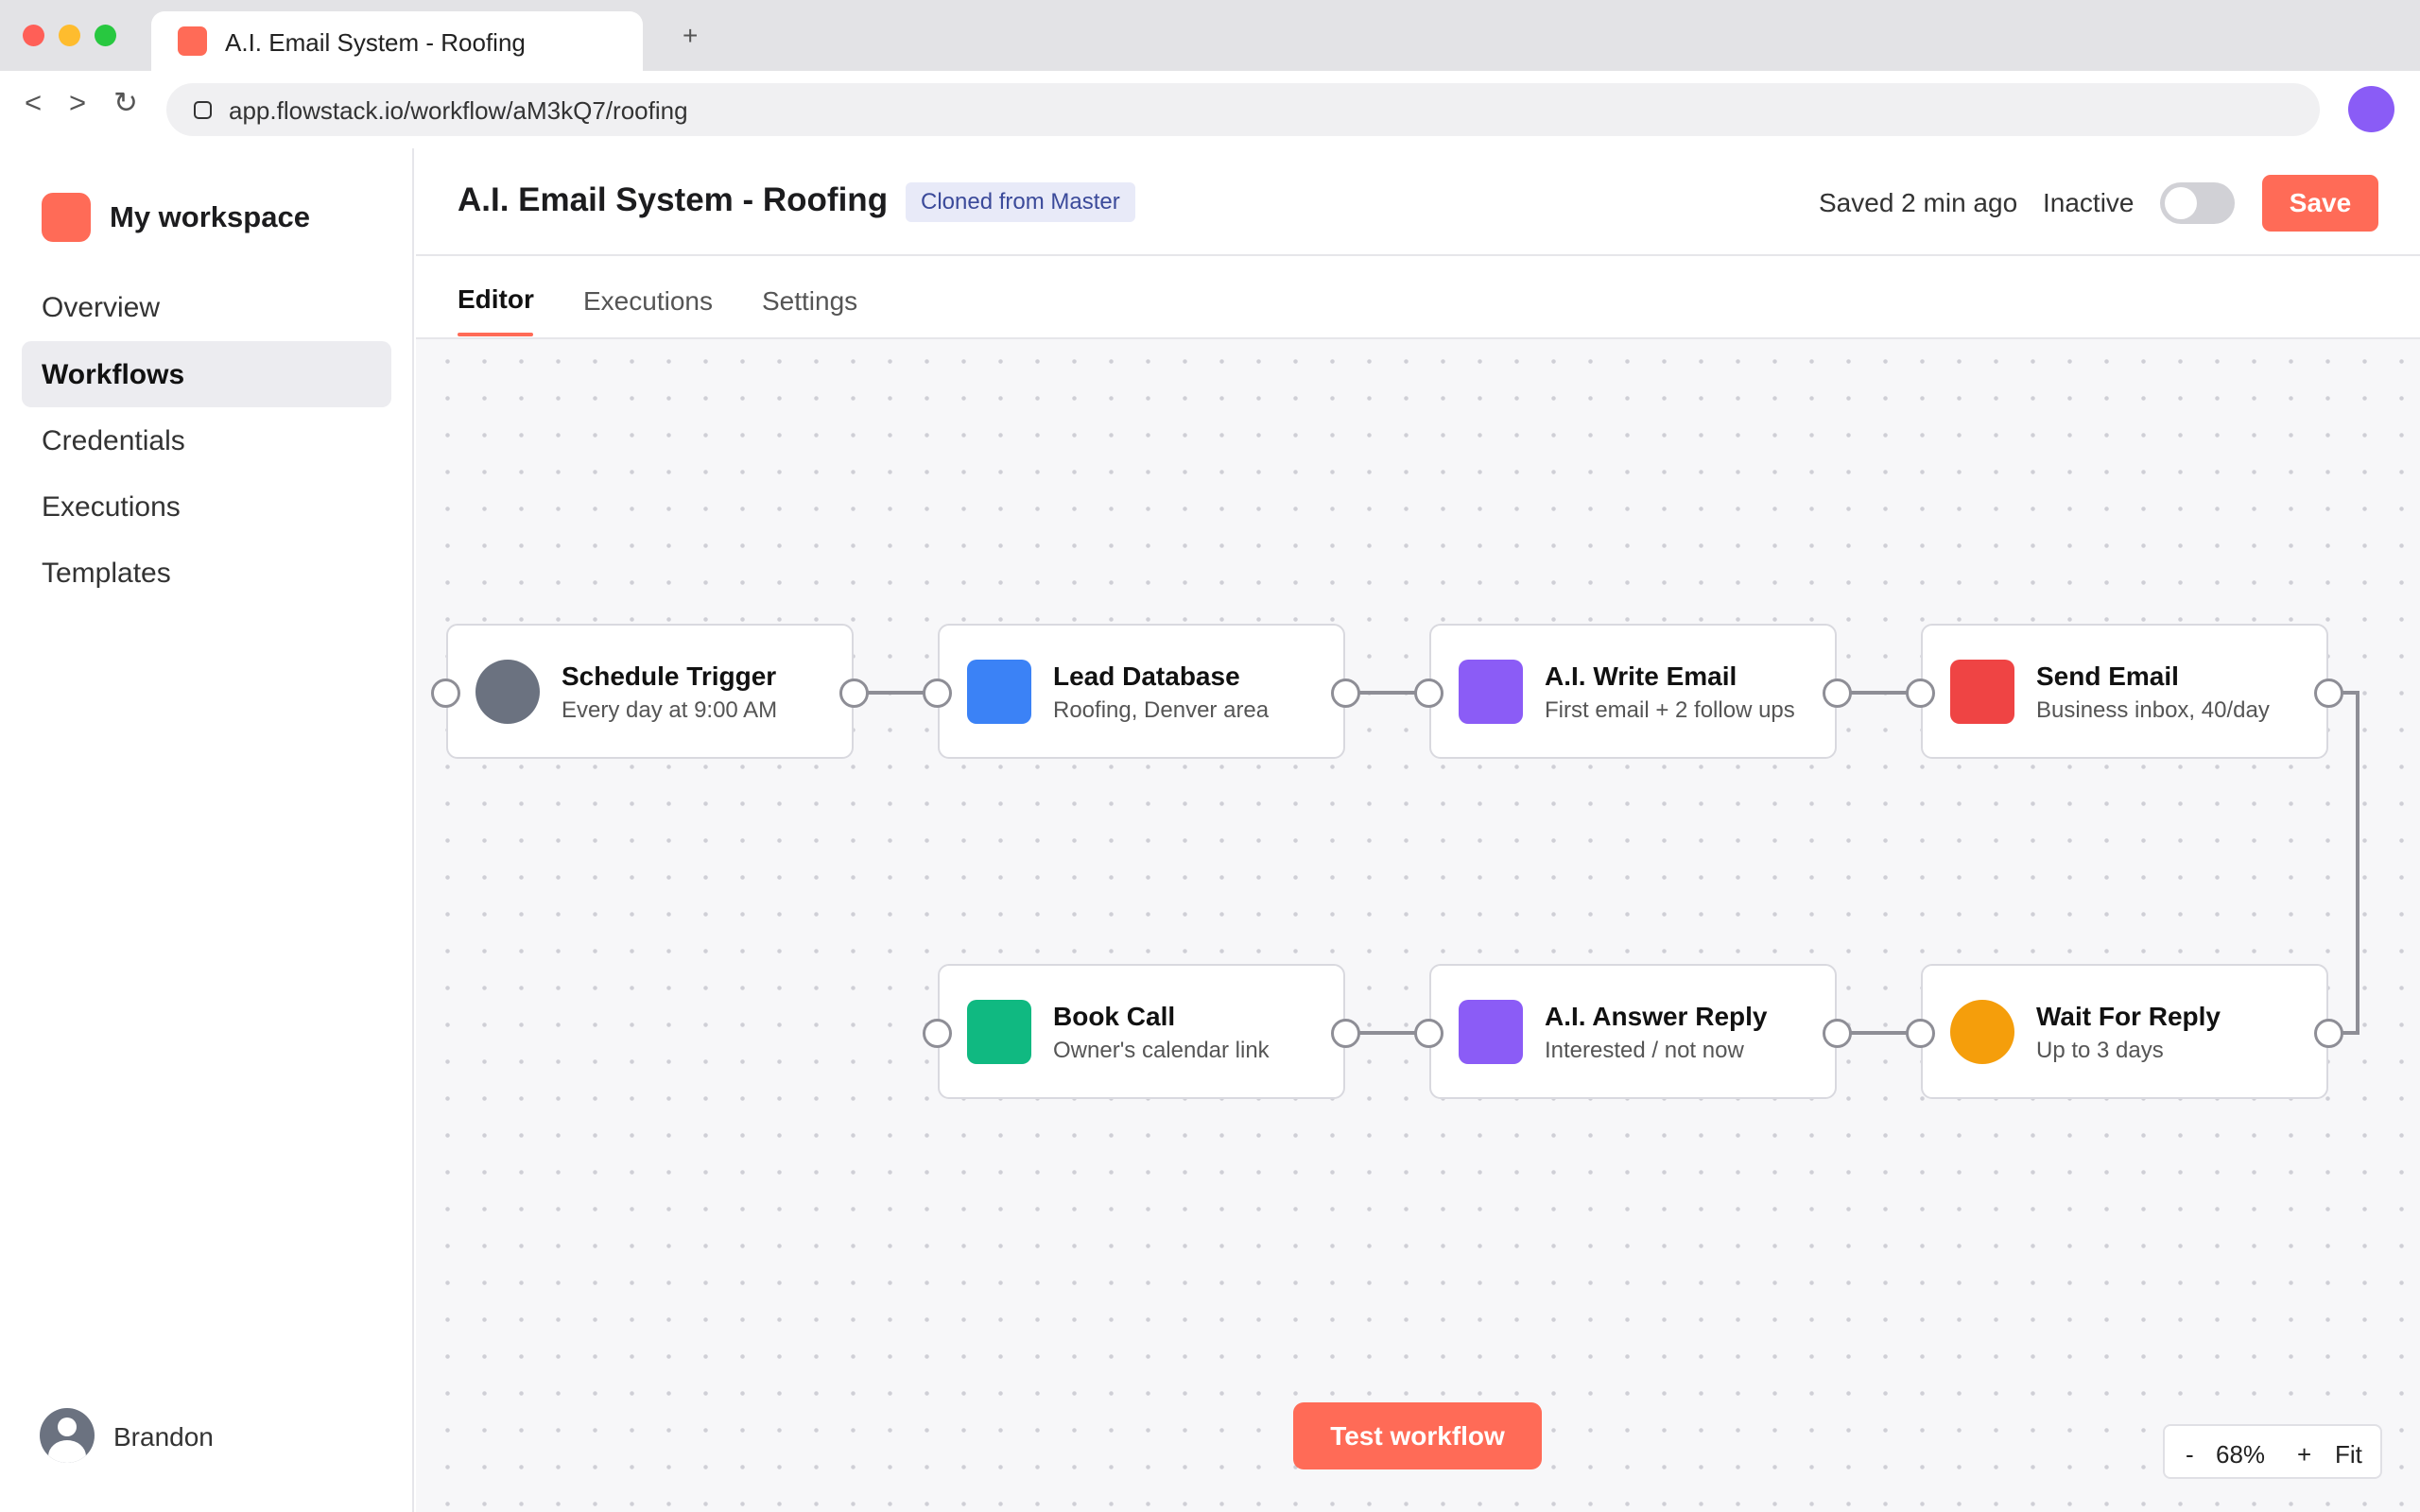  What do you see at coordinates (1982, 692) in the screenshot?
I see `mail-icon` at bounding box center [1982, 692].